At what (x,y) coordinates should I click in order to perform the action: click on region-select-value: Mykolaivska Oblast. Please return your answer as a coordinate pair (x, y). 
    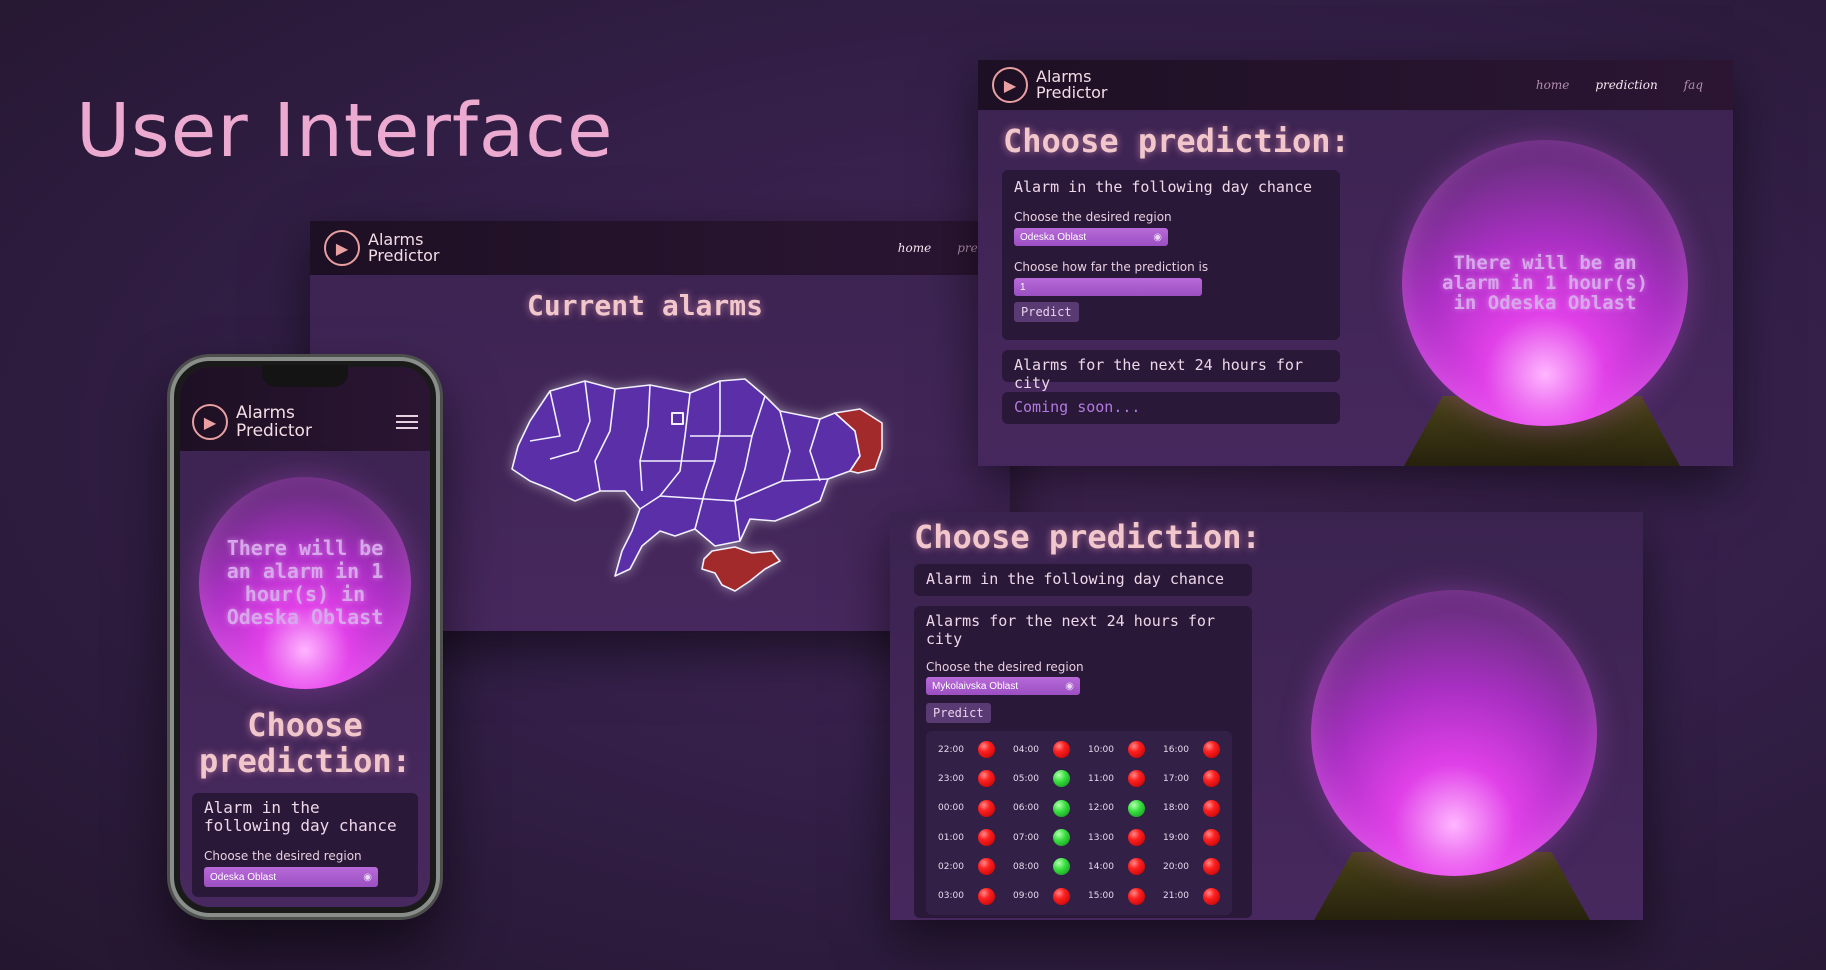
    Looking at the image, I should click on (975, 686).